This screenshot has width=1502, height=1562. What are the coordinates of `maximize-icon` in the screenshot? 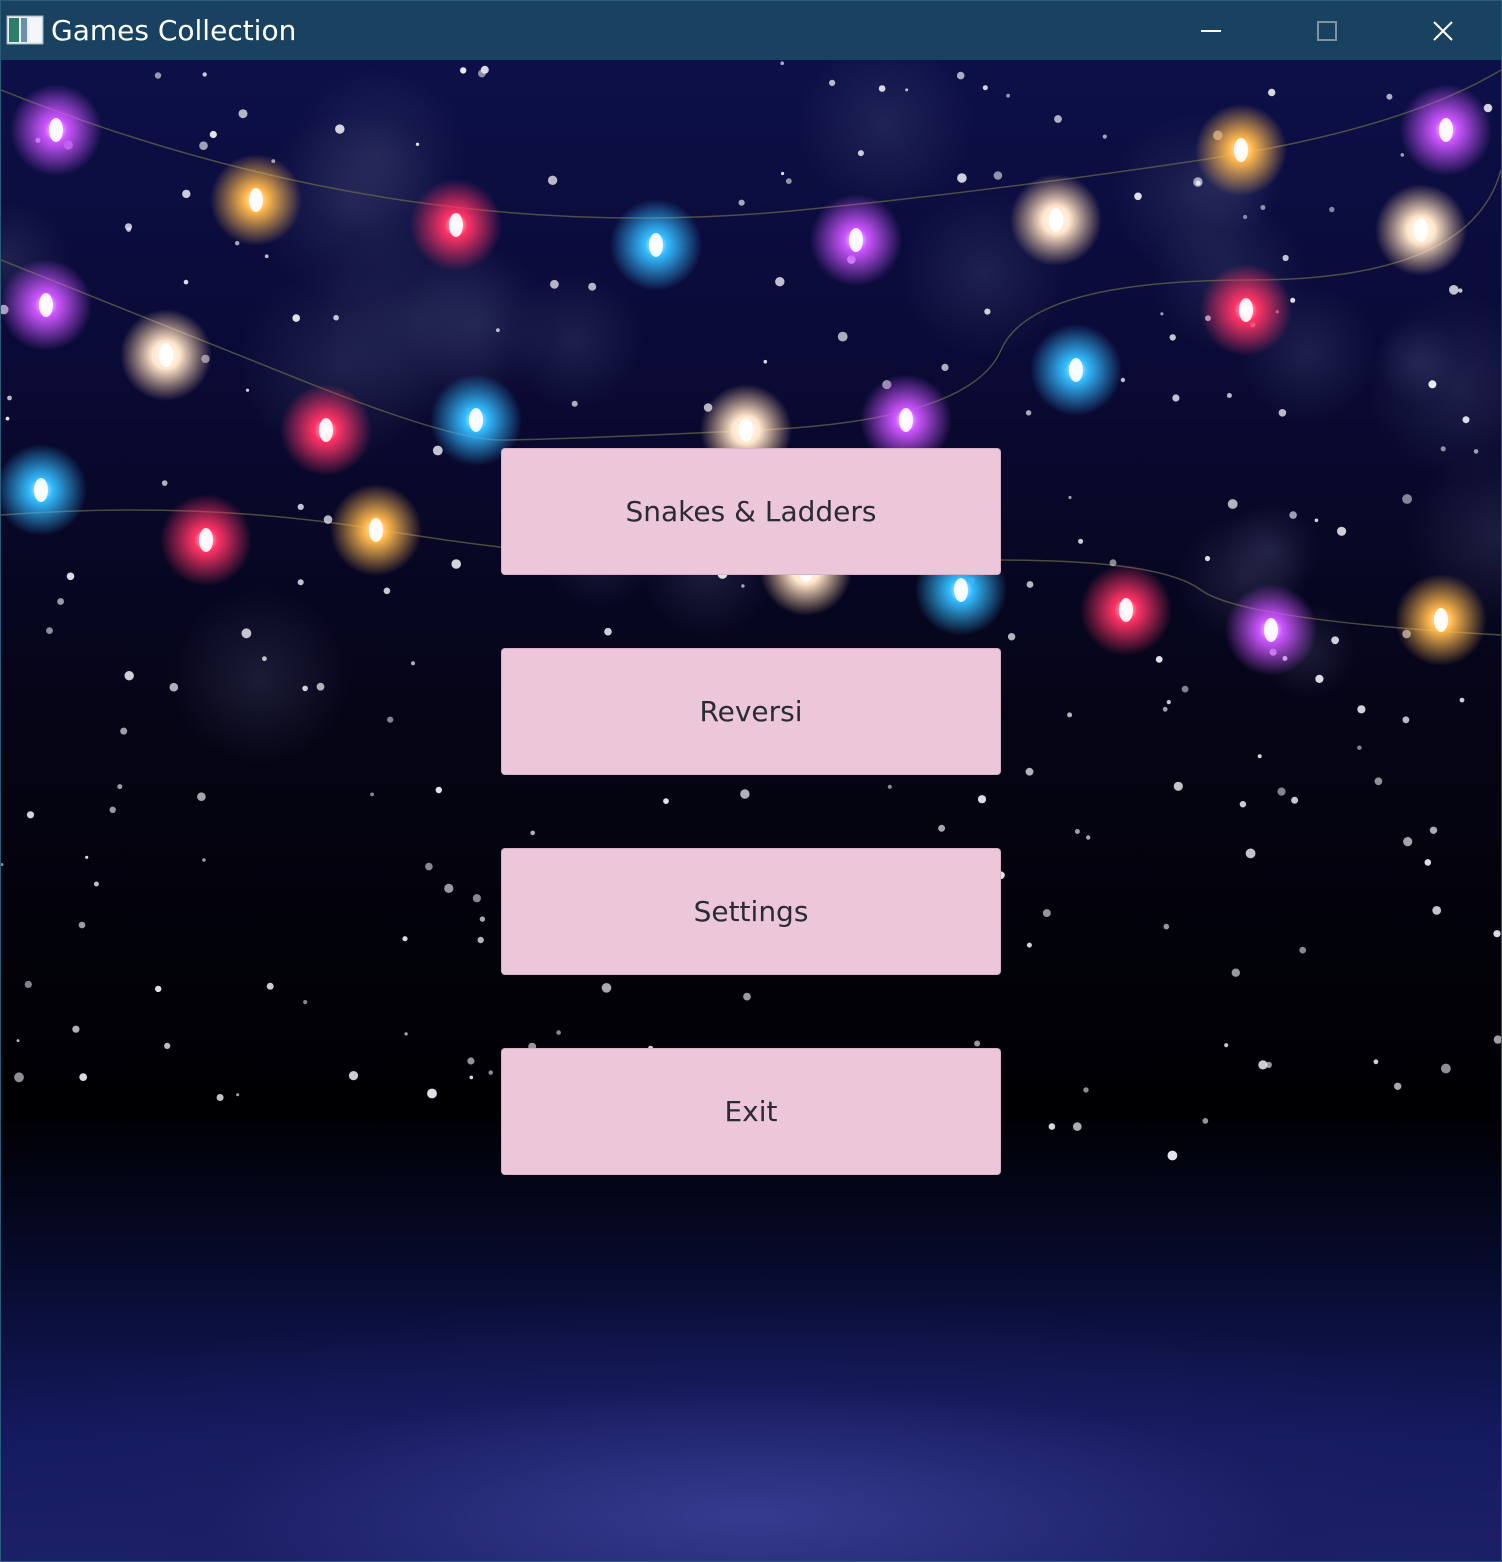 It's located at (1327, 30).